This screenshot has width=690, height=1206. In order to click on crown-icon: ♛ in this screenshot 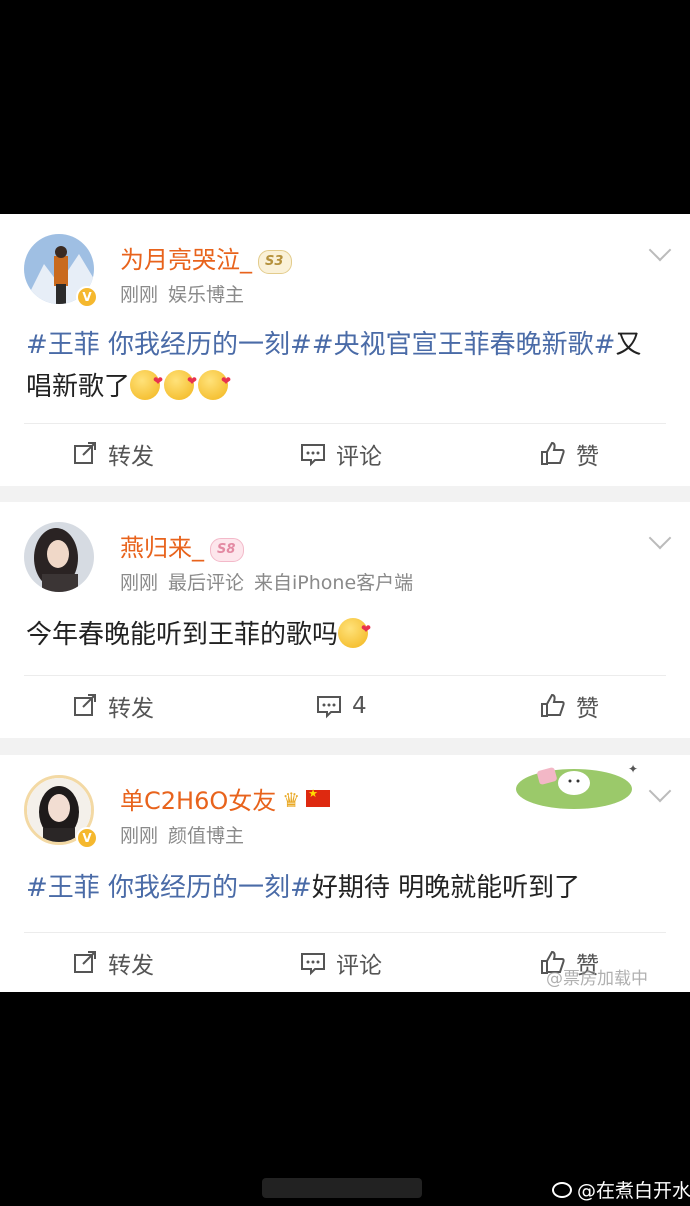, I will do `click(291, 800)`.